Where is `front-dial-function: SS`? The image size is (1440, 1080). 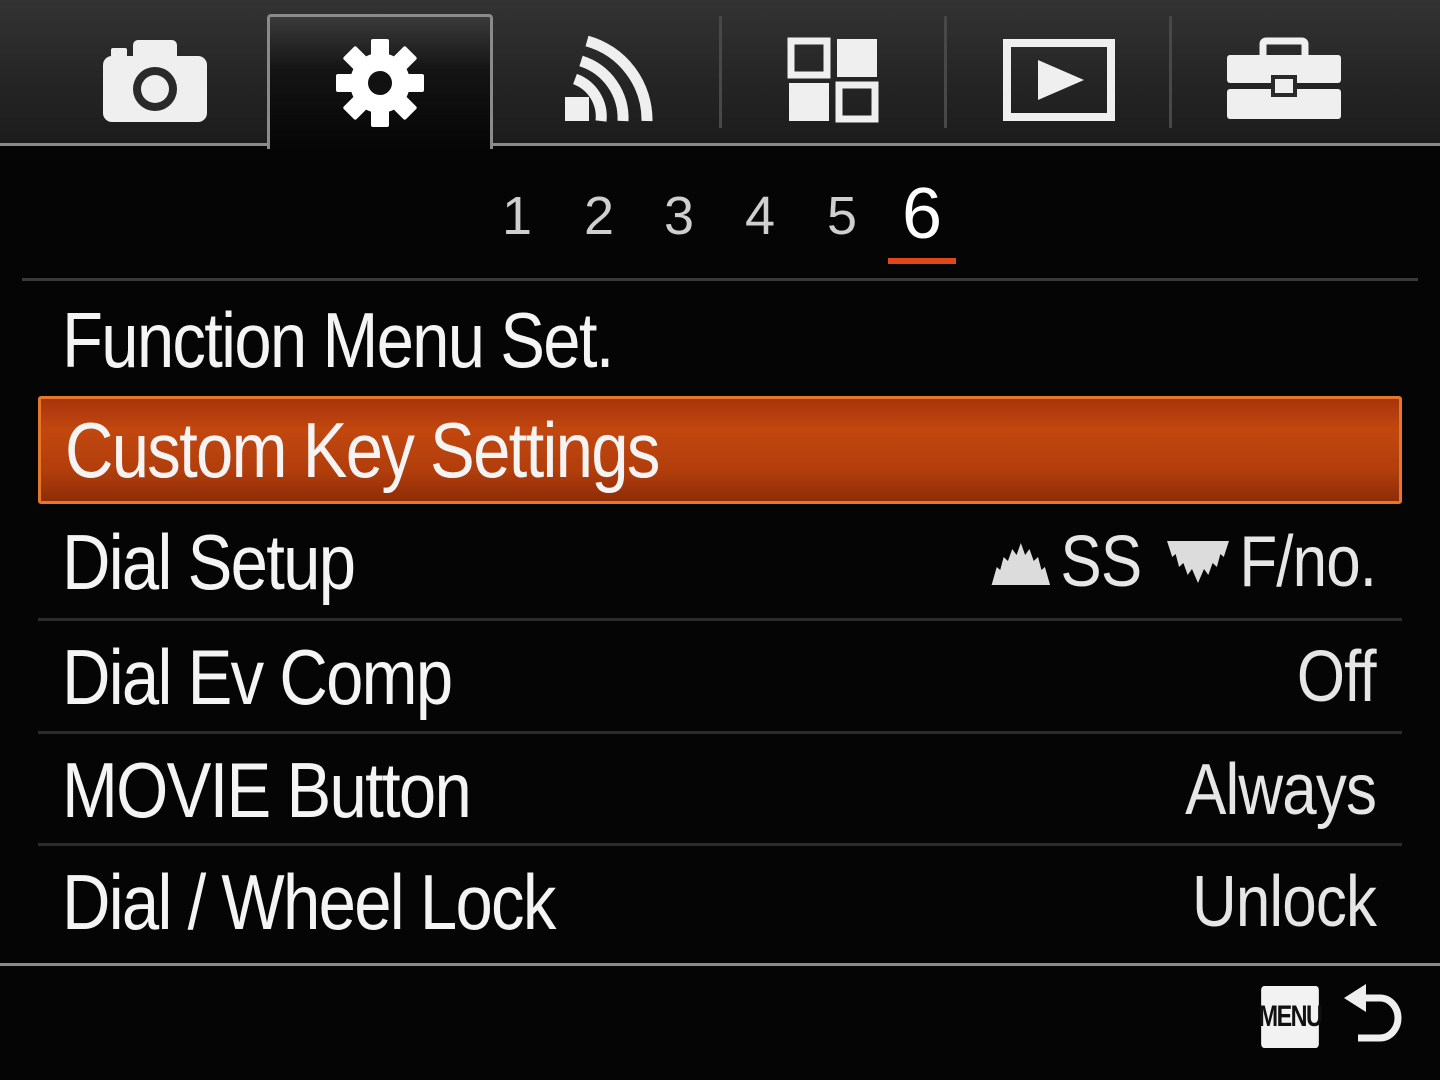 front-dial-function: SS is located at coordinates (1101, 562).